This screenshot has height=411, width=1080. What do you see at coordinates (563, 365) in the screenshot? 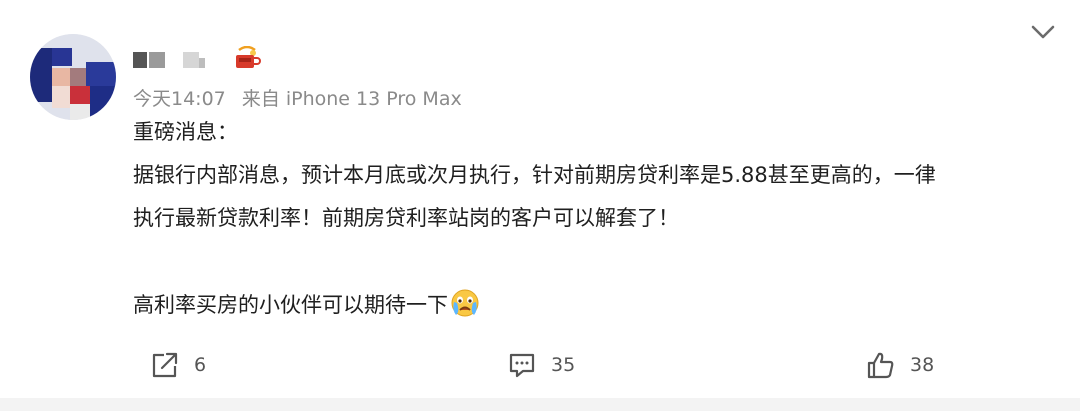
I see `comment-count: 35` at bounding box center [563, 365].